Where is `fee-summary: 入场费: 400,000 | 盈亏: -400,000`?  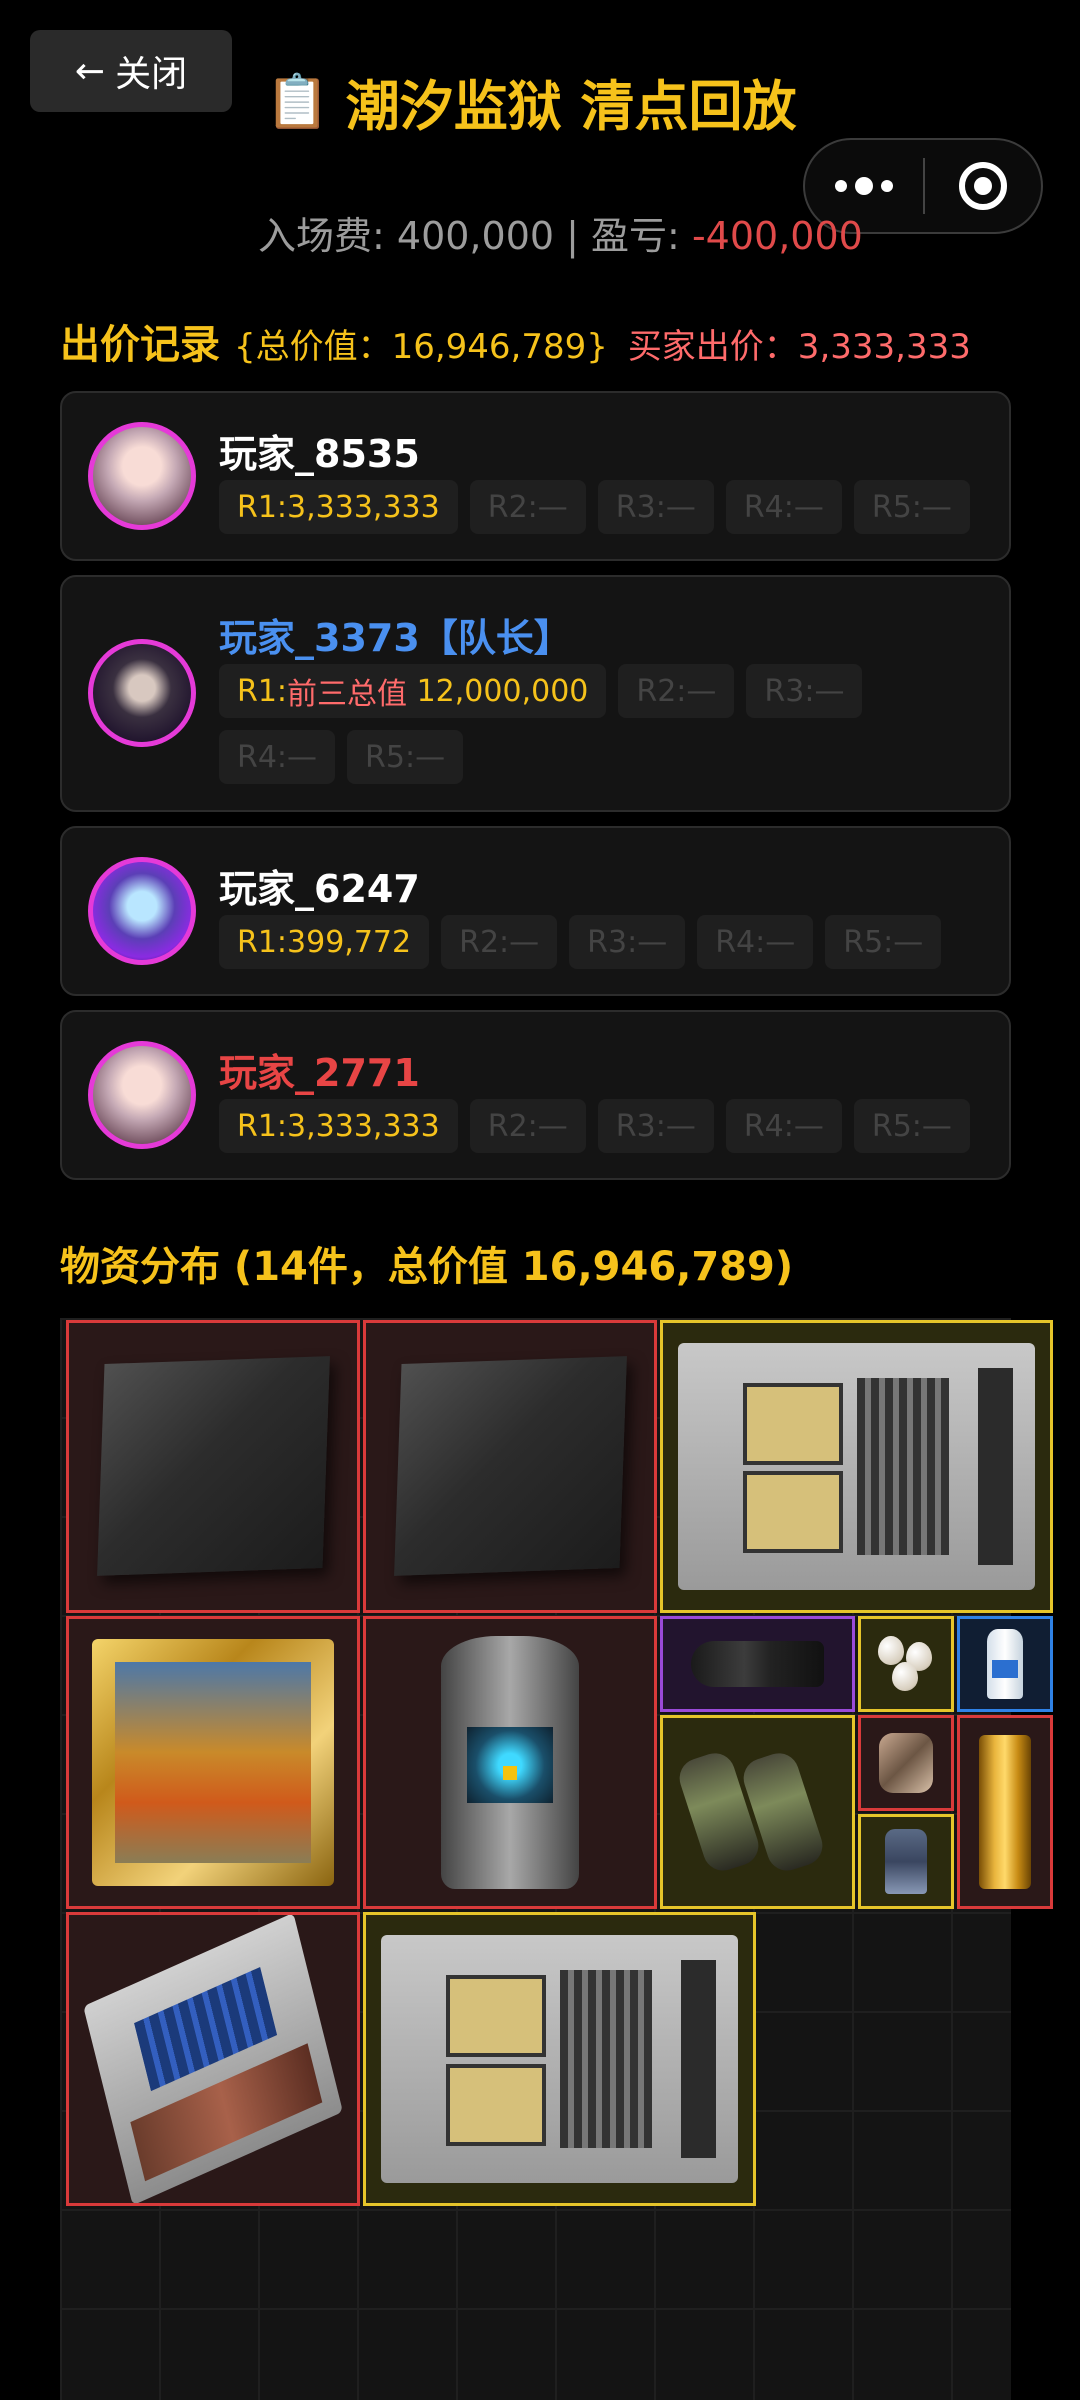
fee-summary: 入场费: 400,000 | 盈亏: -400,000 is located at coordinates (560, 232).